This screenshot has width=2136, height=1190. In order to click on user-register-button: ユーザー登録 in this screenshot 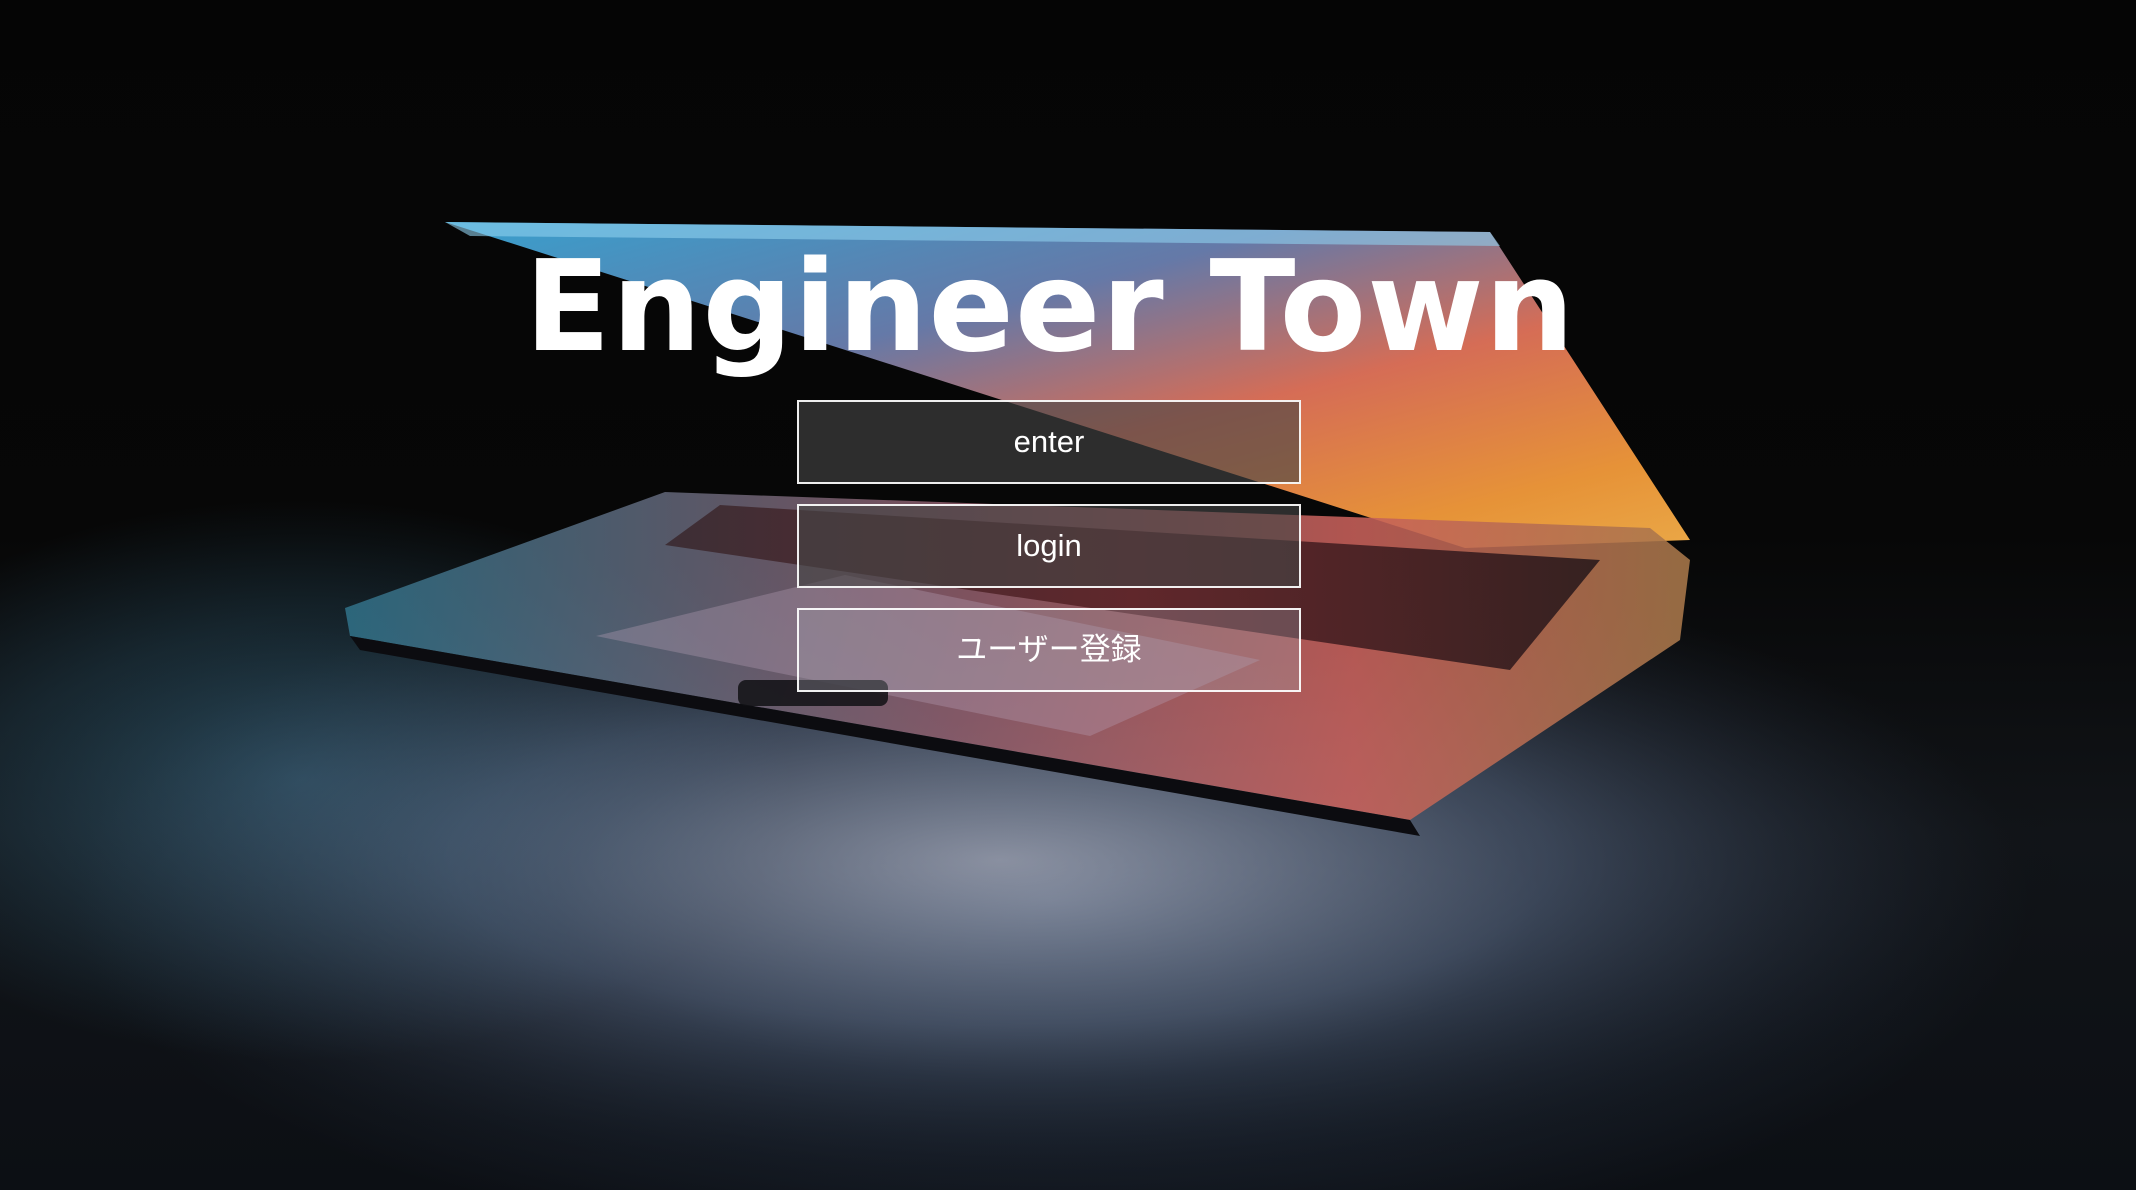, I will do `click(1049, 650)`.